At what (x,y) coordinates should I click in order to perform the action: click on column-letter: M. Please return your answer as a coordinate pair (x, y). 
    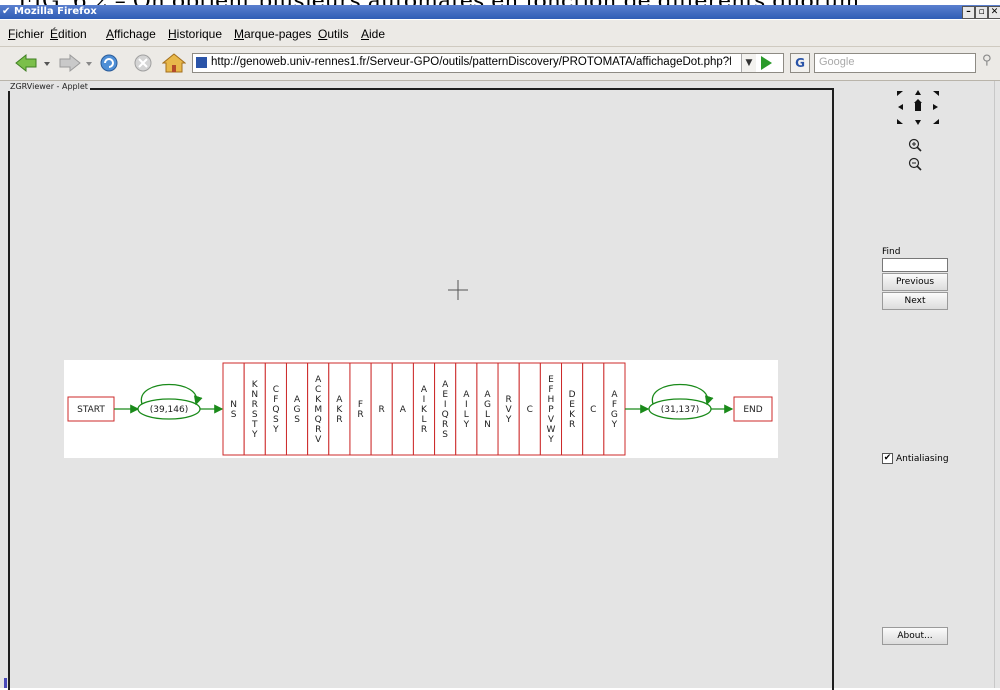
    Looking at the image, I should click on (318, 410).